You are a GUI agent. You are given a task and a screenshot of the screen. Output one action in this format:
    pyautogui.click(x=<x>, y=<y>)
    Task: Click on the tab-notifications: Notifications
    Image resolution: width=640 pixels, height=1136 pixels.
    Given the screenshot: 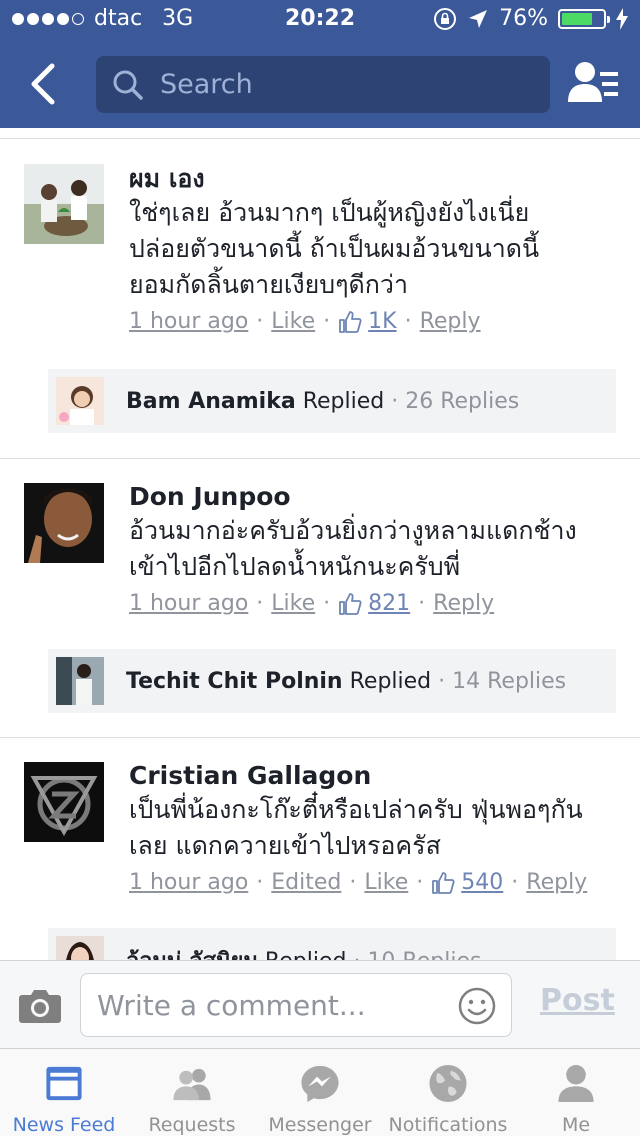 What is the action you would take?
    pyautogui.click(x=448, y=1092)
    